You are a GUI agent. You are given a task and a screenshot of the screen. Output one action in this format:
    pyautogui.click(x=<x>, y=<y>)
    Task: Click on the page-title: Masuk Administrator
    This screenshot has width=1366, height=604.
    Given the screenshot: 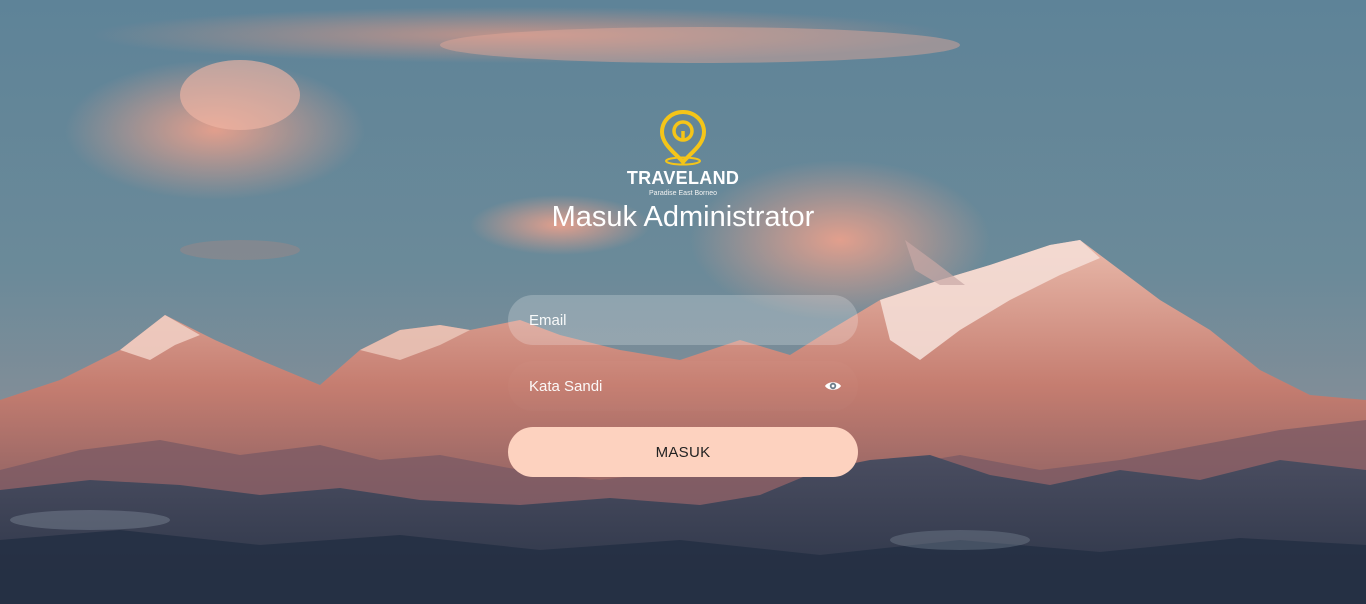 What is the action you would take?
    pyautogui.click(x=683, y=217)
    